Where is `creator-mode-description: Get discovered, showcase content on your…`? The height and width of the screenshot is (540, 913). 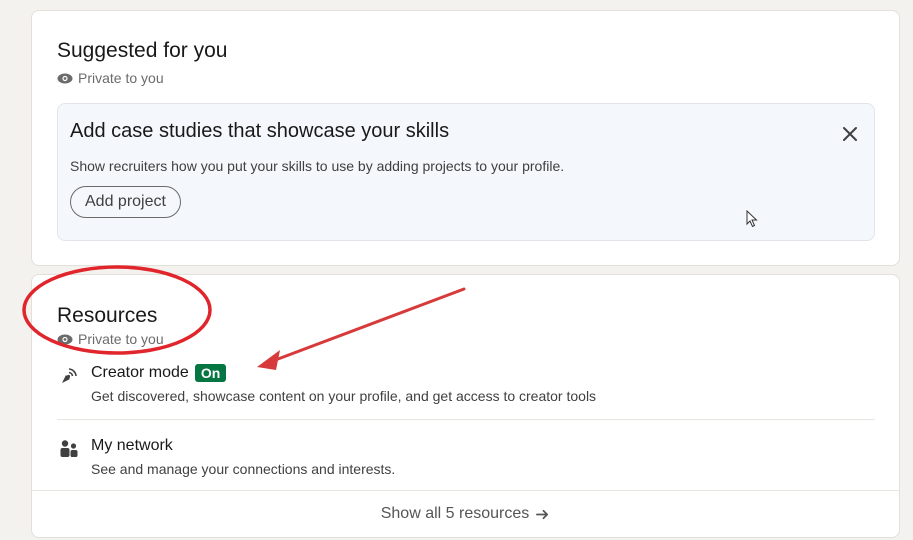 creator-mode-description: Get discovered, showcase content on your… is located at coordinates (344, 396).